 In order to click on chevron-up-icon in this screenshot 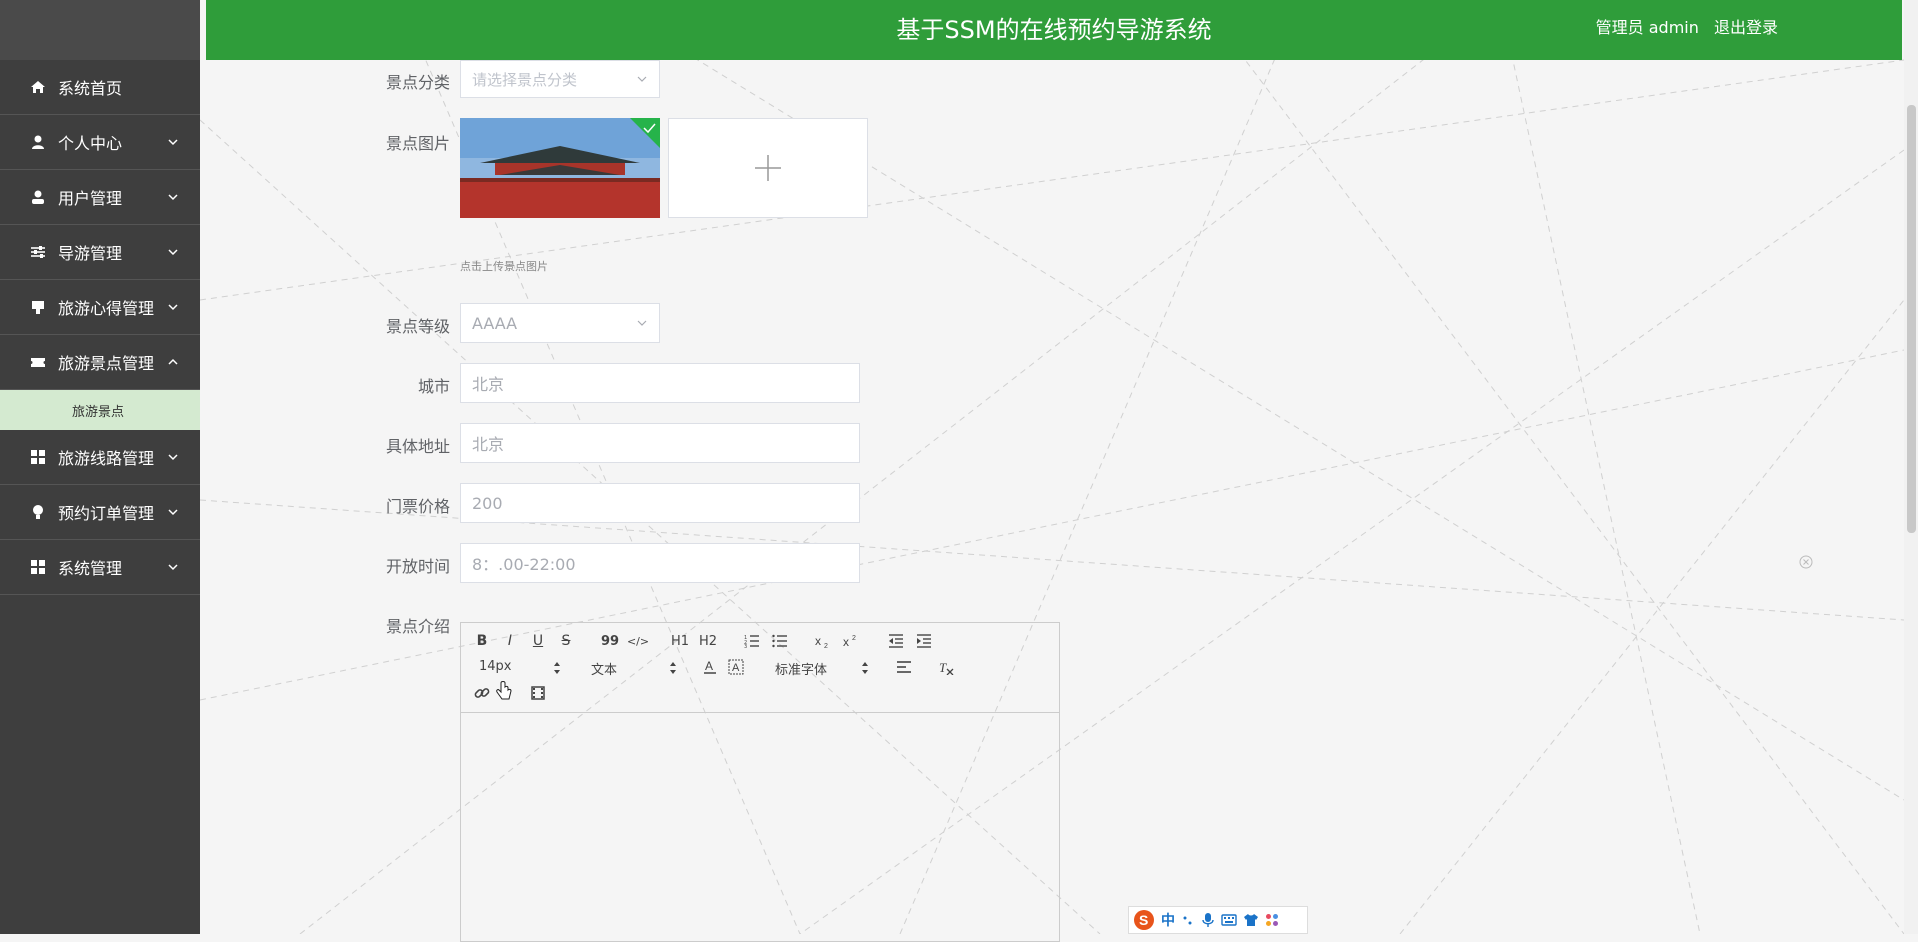, I will do `click(173, 361)`.